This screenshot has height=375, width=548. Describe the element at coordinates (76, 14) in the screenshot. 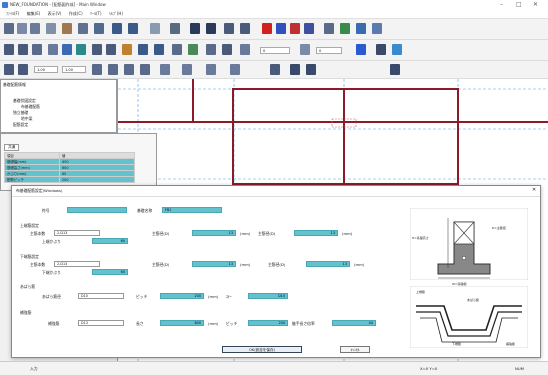

I see `menu-create: 作成(C)` at that location.